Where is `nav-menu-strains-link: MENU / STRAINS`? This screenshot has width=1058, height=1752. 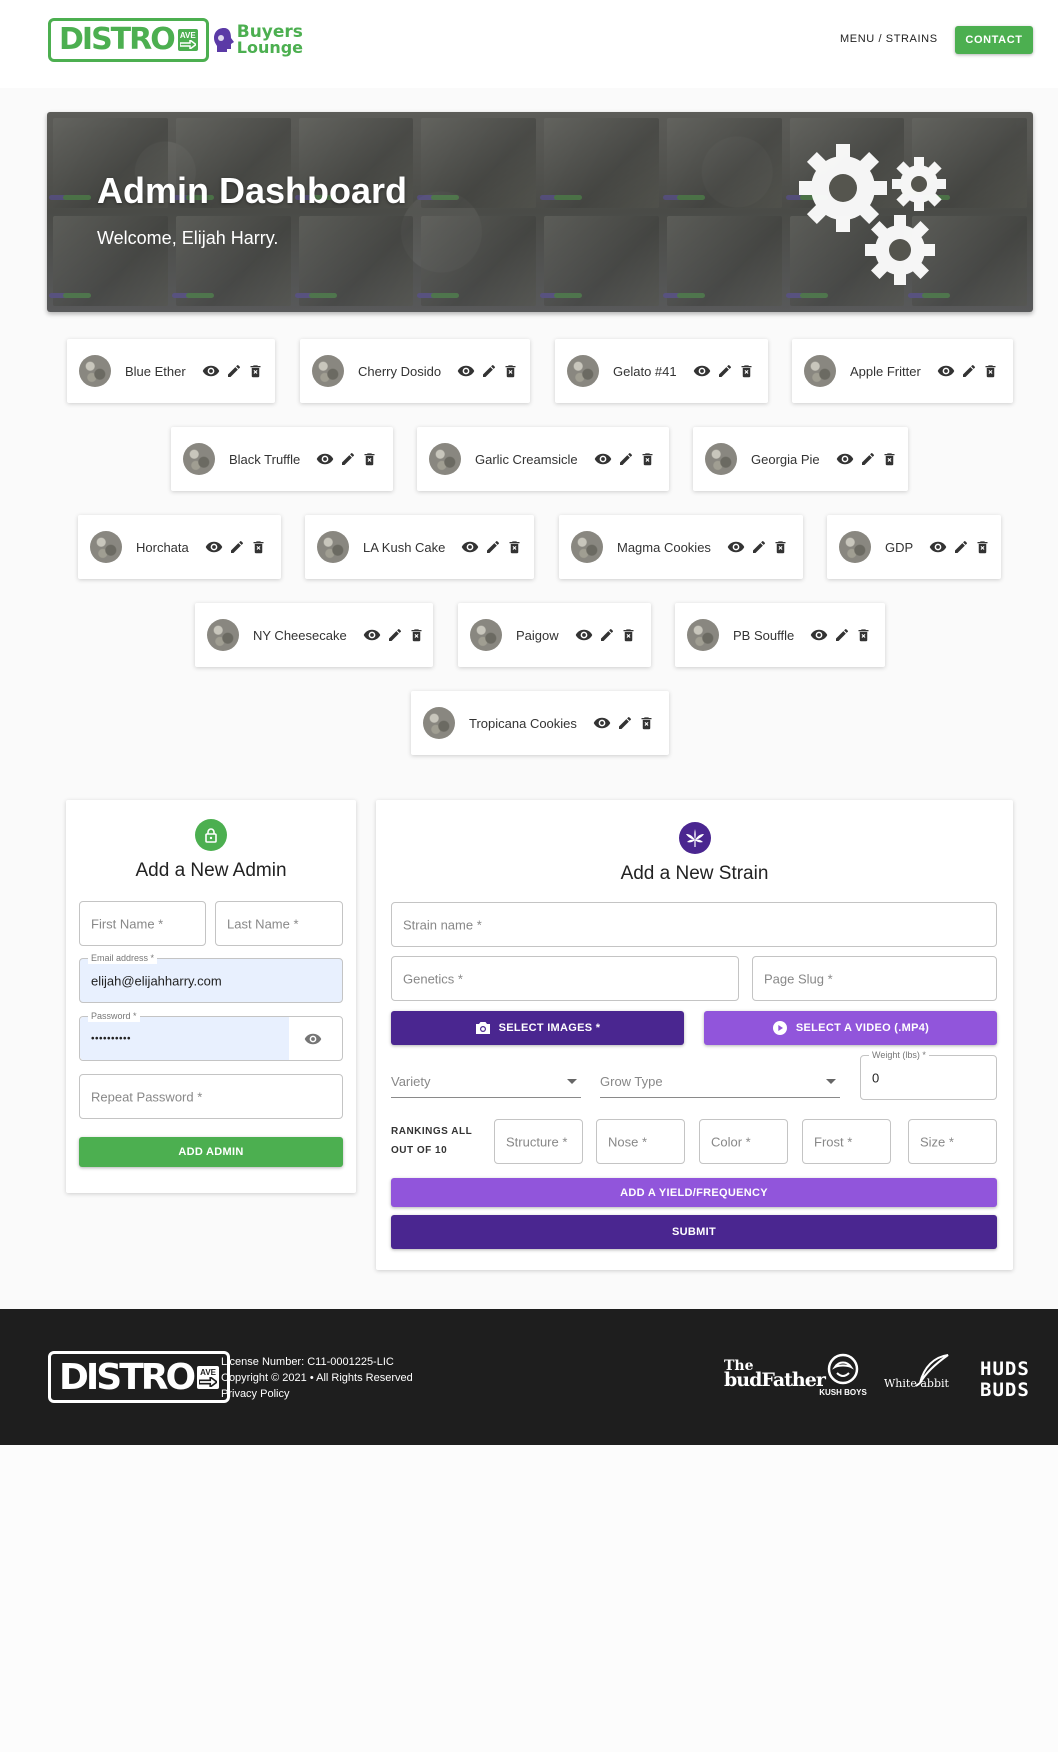 nav-menu-strains-link: MENU / STRAINS is located at coordinates (889, 39).